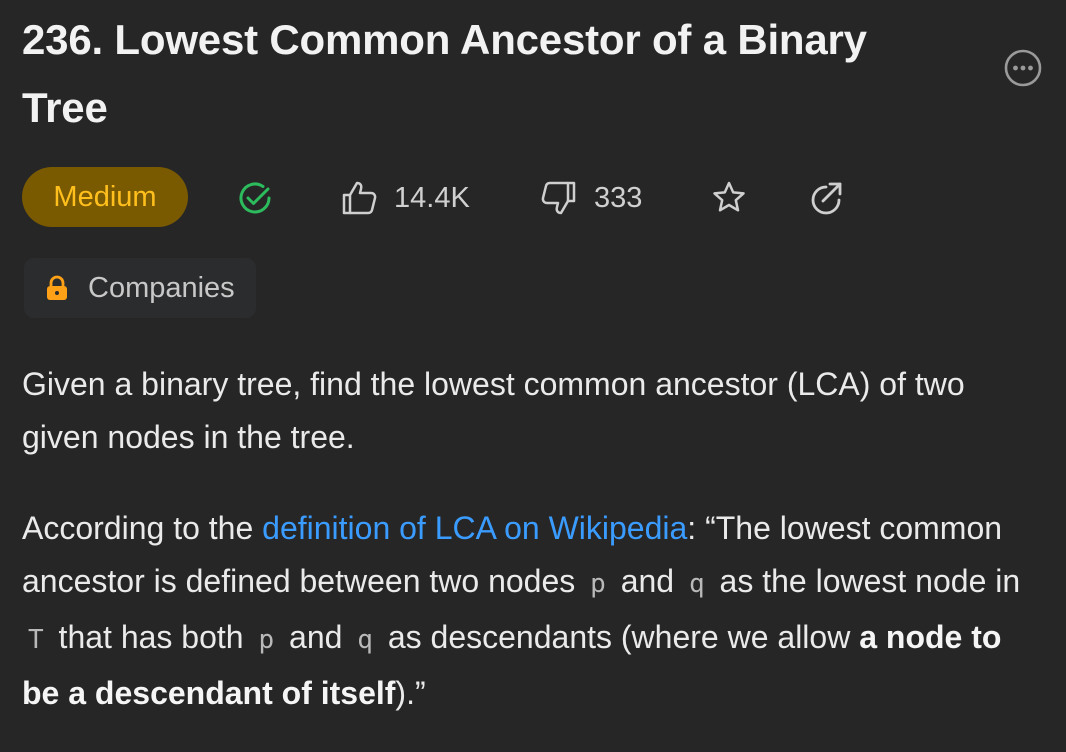 The height and width of the screenshot is (752, 1066). I want to click on dislike-button: 333, so click(600, 197).